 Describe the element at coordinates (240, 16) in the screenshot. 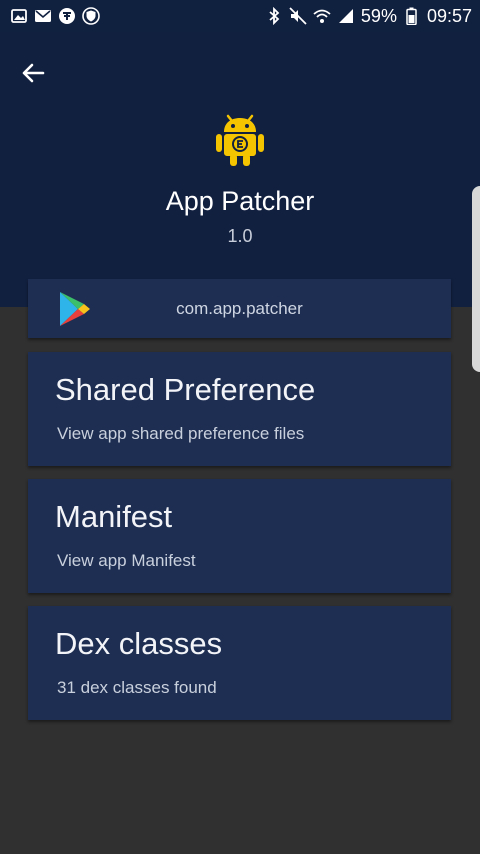

I see `status-bar: 59% 09:57` at that location.